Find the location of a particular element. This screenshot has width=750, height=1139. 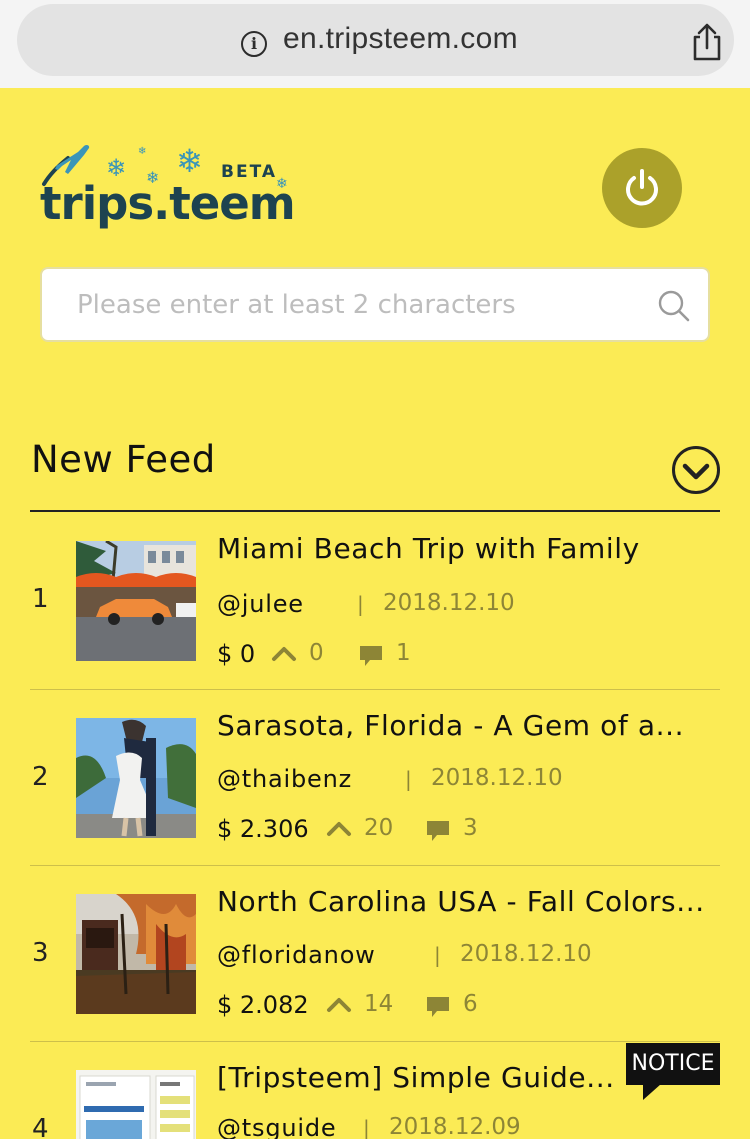

feed-rank: 1 is located at coordinates (40, 599).